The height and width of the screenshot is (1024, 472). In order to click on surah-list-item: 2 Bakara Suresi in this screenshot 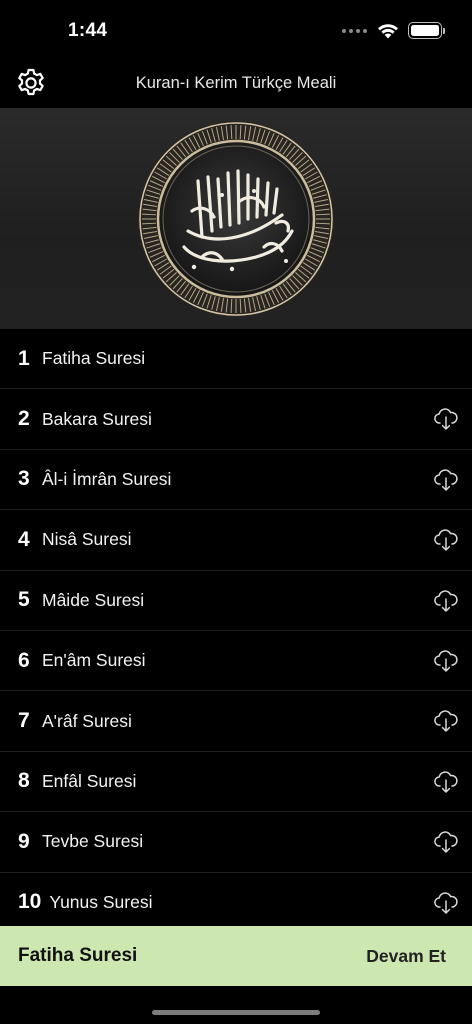, I will do `click(236, 419)`.